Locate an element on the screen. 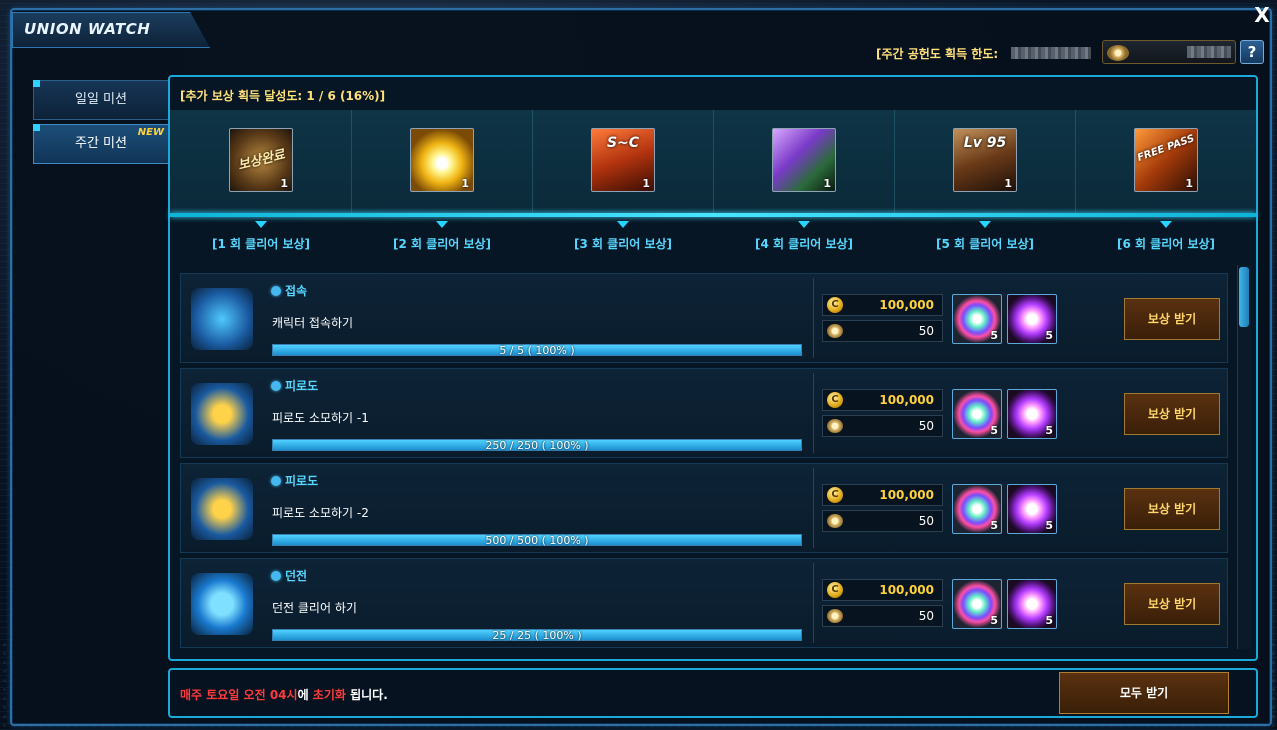  clear-reward-label-2: [2 회 클리어 보상] is located at coordinates (442, 244).